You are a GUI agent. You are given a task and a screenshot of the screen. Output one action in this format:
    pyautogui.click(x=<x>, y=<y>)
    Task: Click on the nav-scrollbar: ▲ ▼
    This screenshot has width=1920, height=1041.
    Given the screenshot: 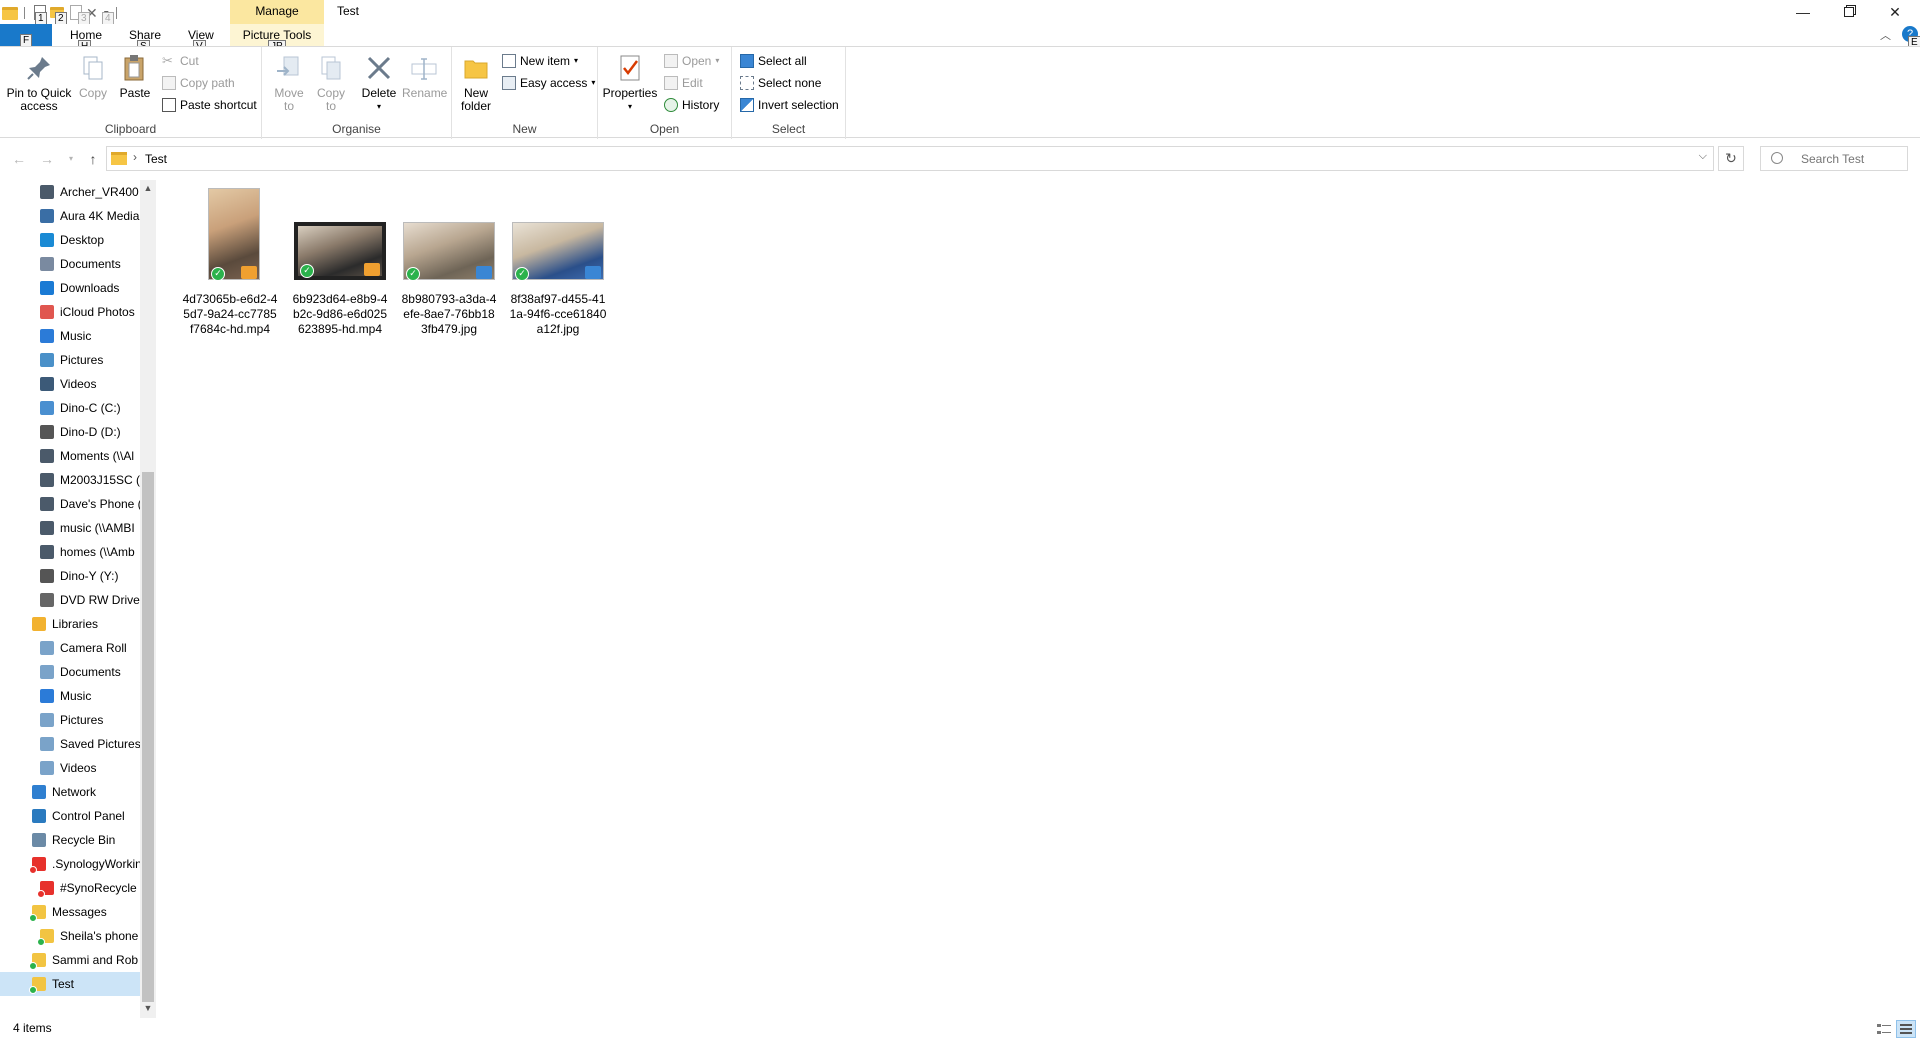 What is the action you would take?
    pyautogui.click(x=148, y=599)
    